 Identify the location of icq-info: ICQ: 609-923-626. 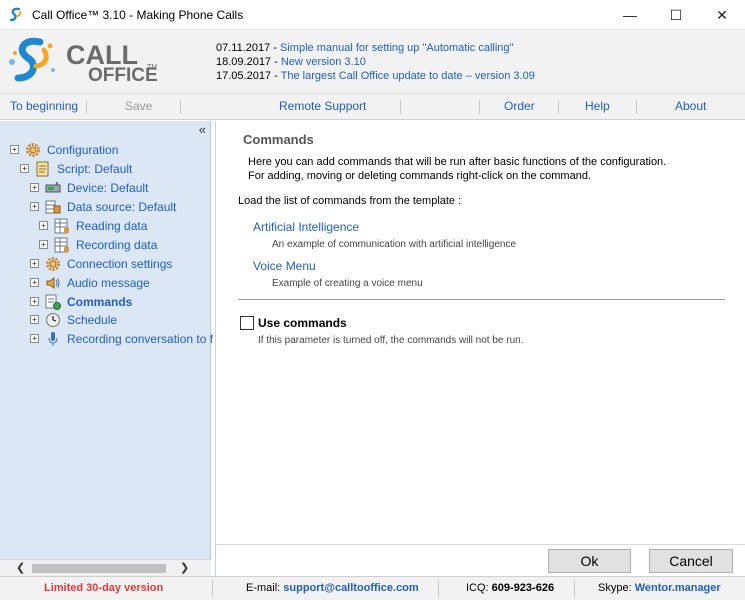
(510, 588).